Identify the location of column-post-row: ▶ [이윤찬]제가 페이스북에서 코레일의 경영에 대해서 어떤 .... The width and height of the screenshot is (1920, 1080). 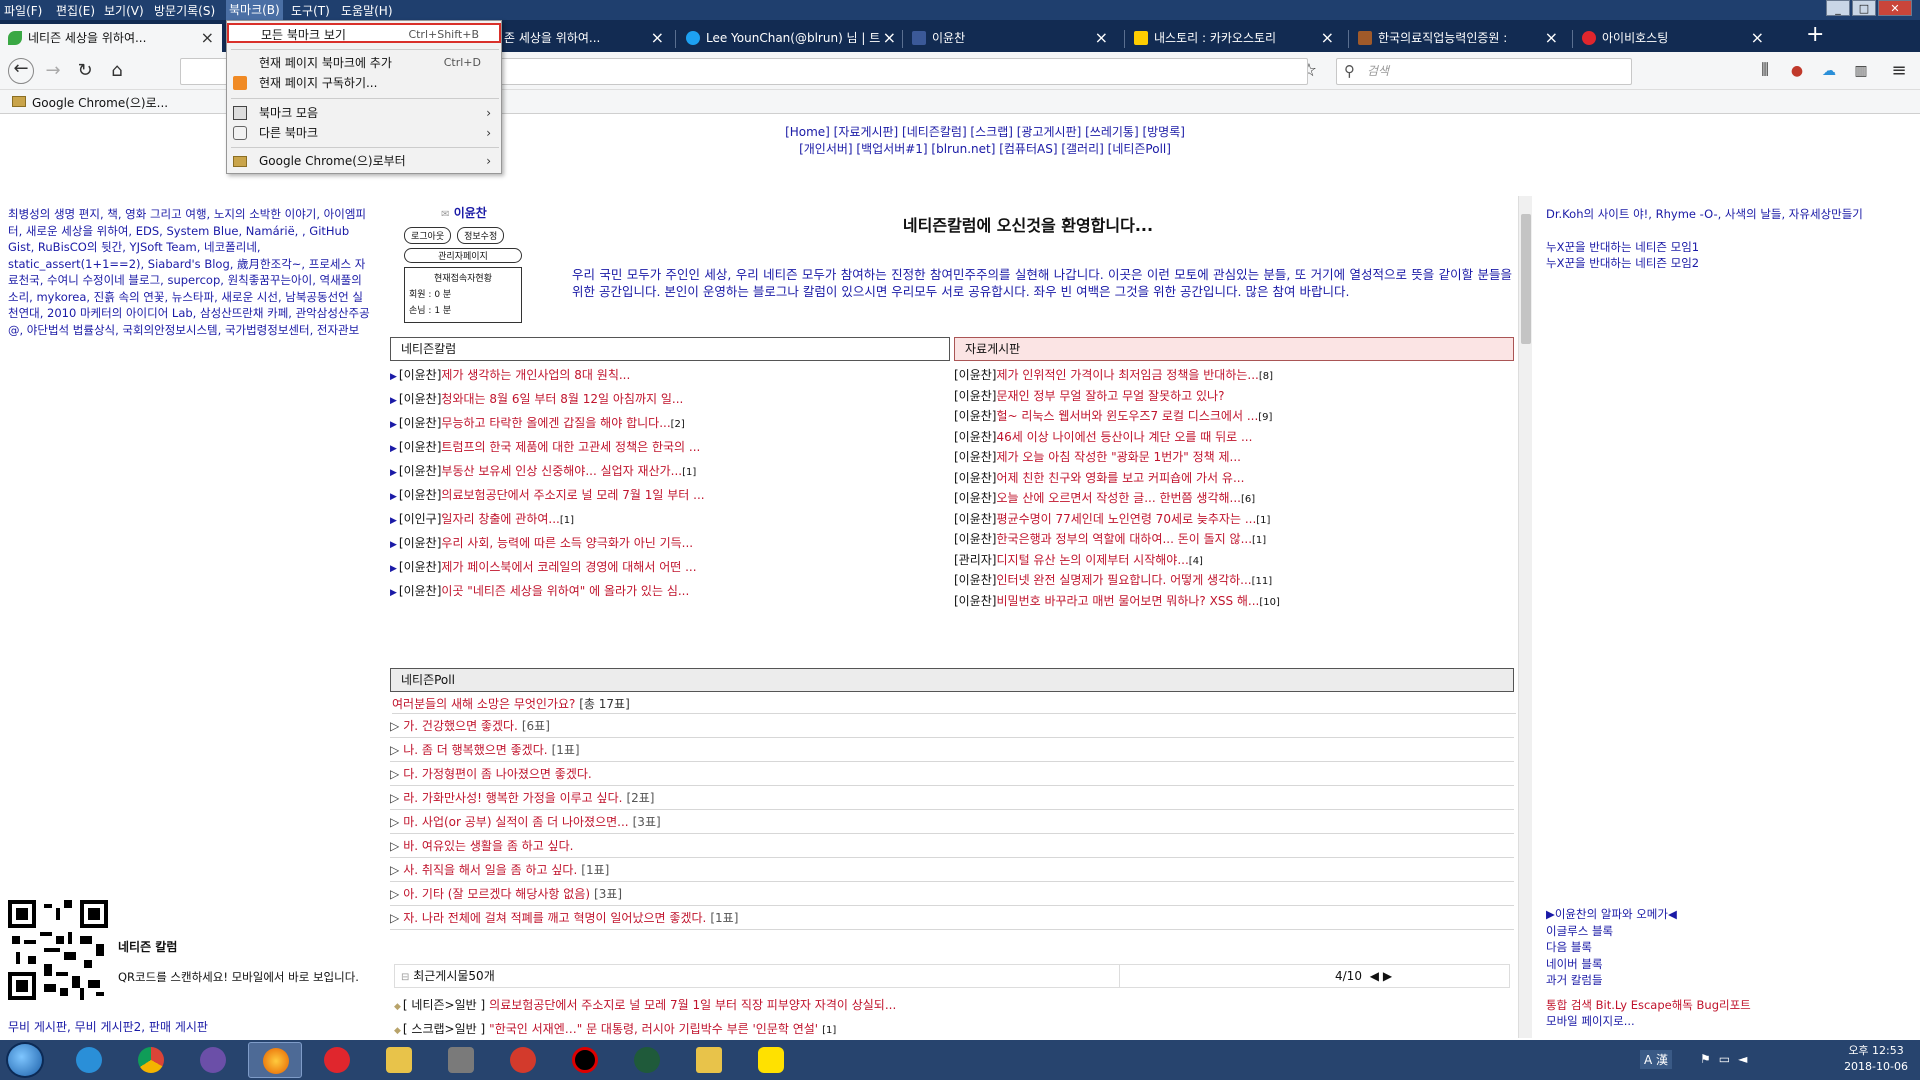
(670, 567).